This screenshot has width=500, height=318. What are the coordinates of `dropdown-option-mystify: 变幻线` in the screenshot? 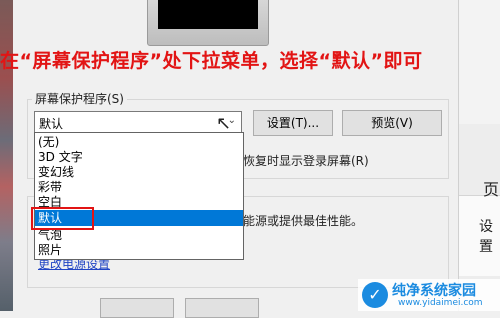 It's located at (139, 172).